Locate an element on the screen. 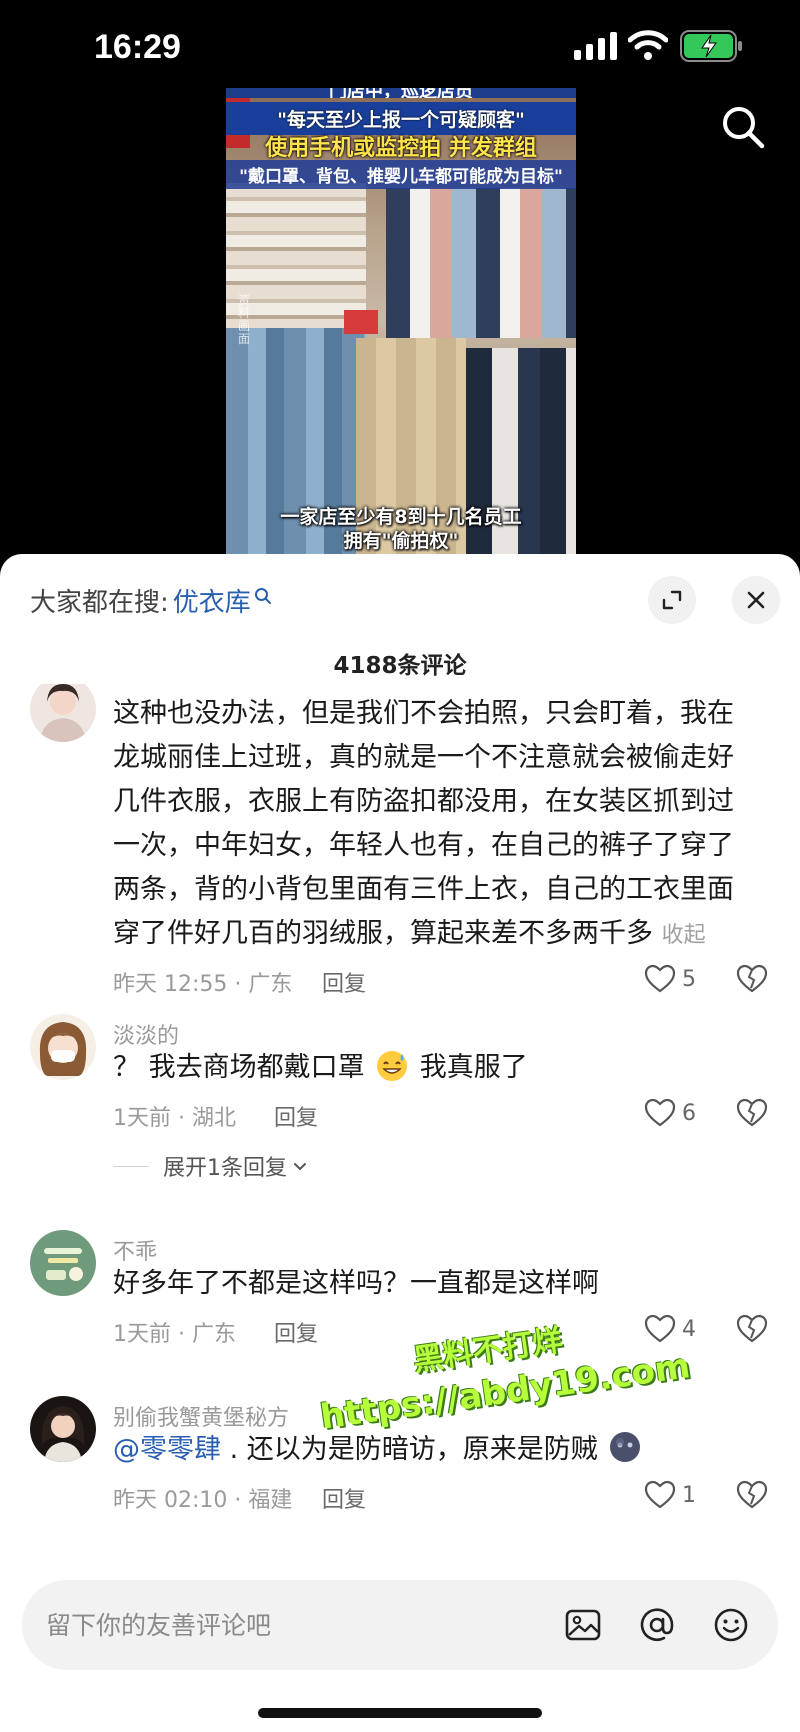 This screenshot has height=1732, width=800. like-button: 6 is located at coordinates (670, 1113).